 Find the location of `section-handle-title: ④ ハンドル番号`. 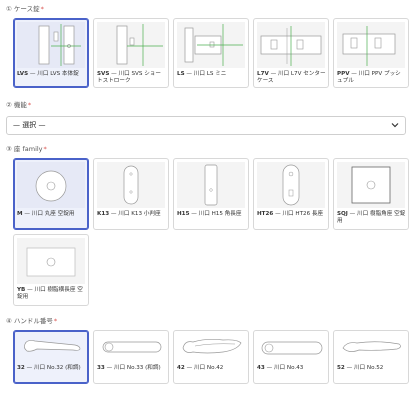

section-handle-title: ④ ハンドル番号 is located at coordinates (29, 321).